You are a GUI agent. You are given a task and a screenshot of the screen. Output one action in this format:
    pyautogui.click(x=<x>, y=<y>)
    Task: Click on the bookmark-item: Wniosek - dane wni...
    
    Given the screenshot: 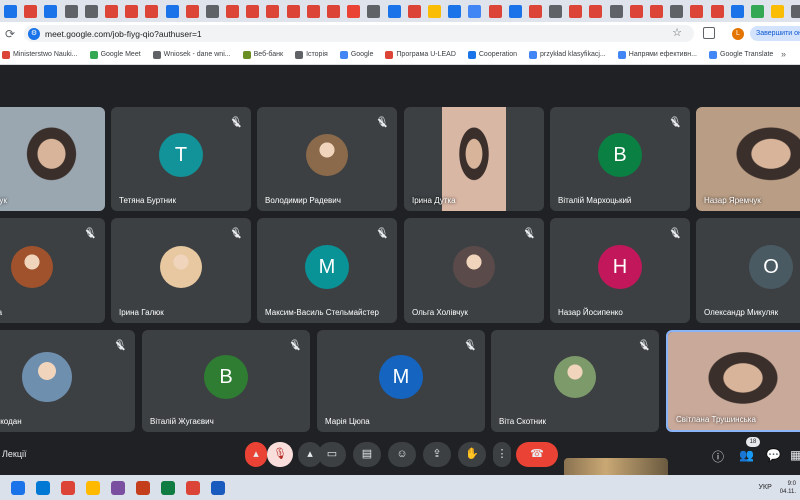 What is the action you would take?
    pyautogui.click(x=191, y=54)
    